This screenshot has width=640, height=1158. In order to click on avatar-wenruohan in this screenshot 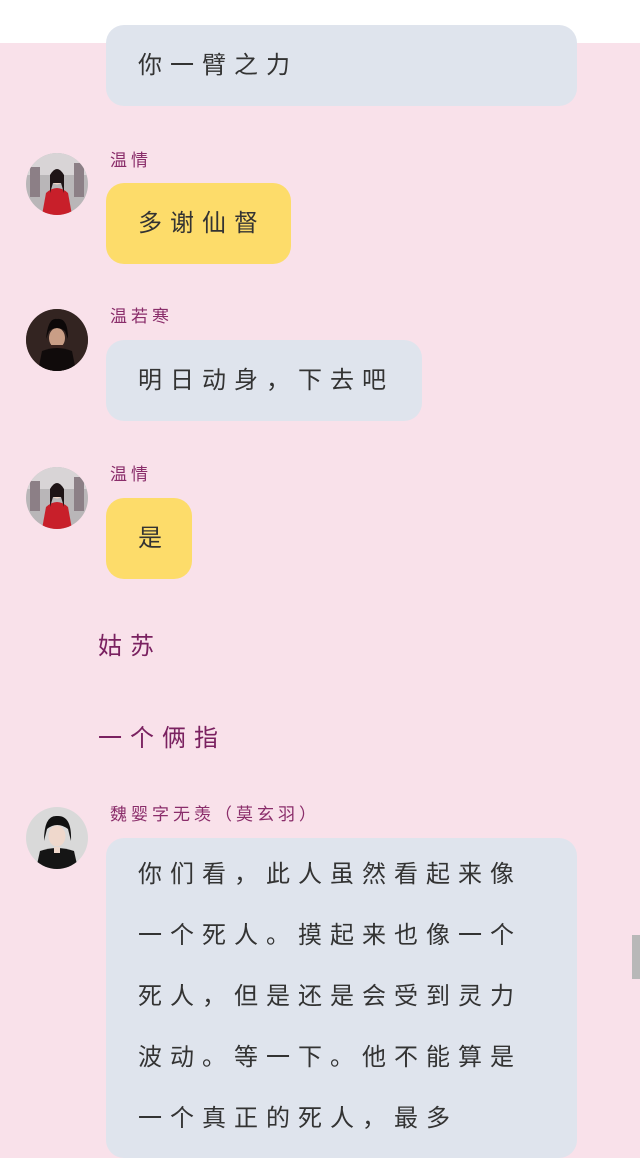, I will do `click(57, 340)`.